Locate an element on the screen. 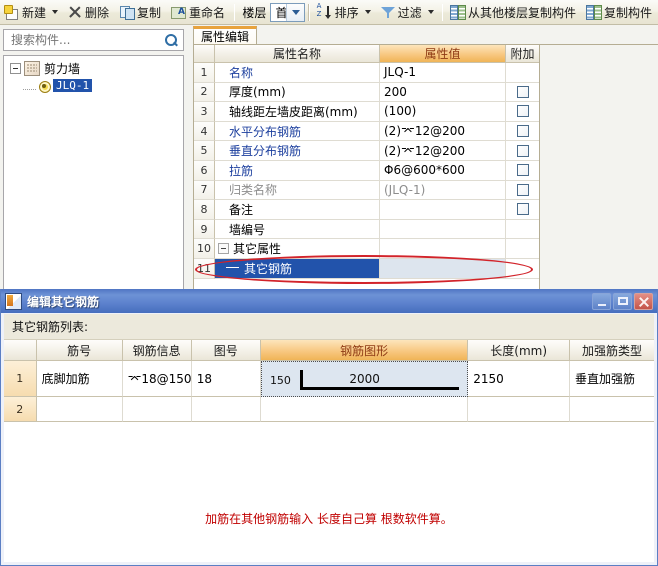 Image resolution: width=658 pixels, height=566 pixels. length-cell: 2150 is located at coordinates (519, 379).